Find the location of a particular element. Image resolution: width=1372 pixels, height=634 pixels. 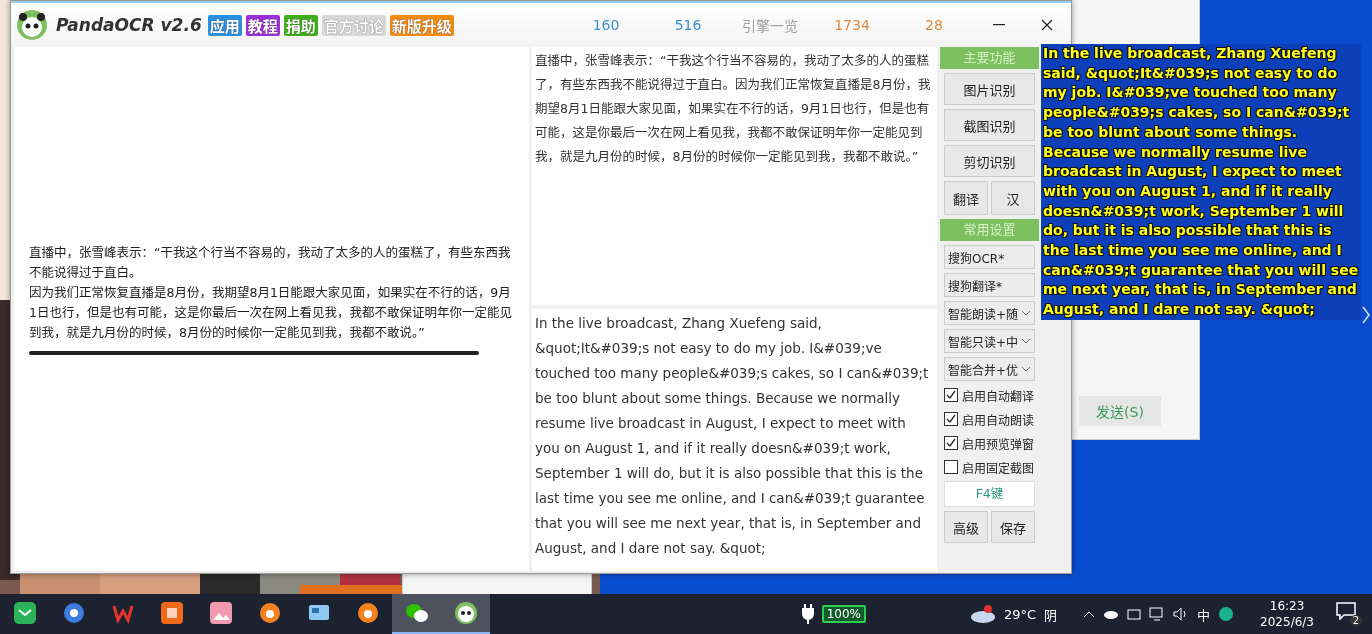

gallery-icon is located at coordinates (220, 613).